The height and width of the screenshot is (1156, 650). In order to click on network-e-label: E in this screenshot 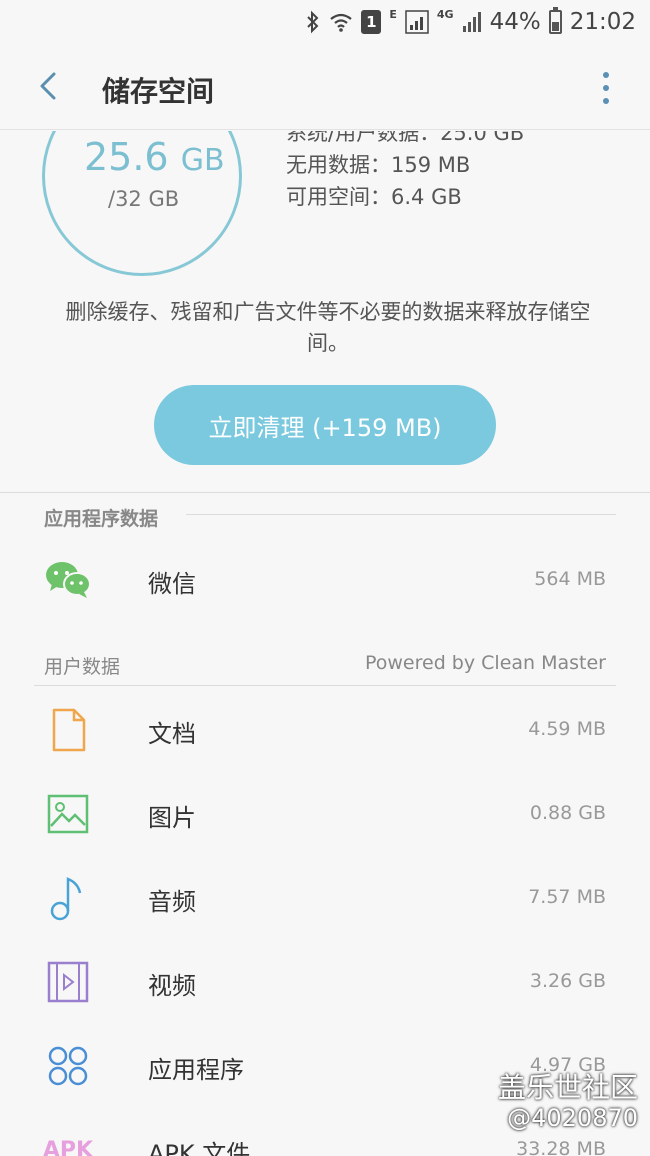, I will do `click(393, 14)`.